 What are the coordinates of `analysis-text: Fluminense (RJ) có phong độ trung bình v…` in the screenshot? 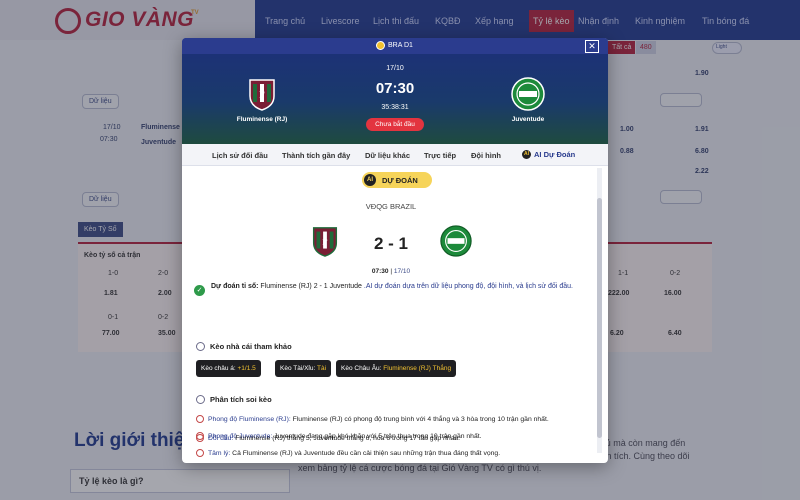 It's located at (419, 419).